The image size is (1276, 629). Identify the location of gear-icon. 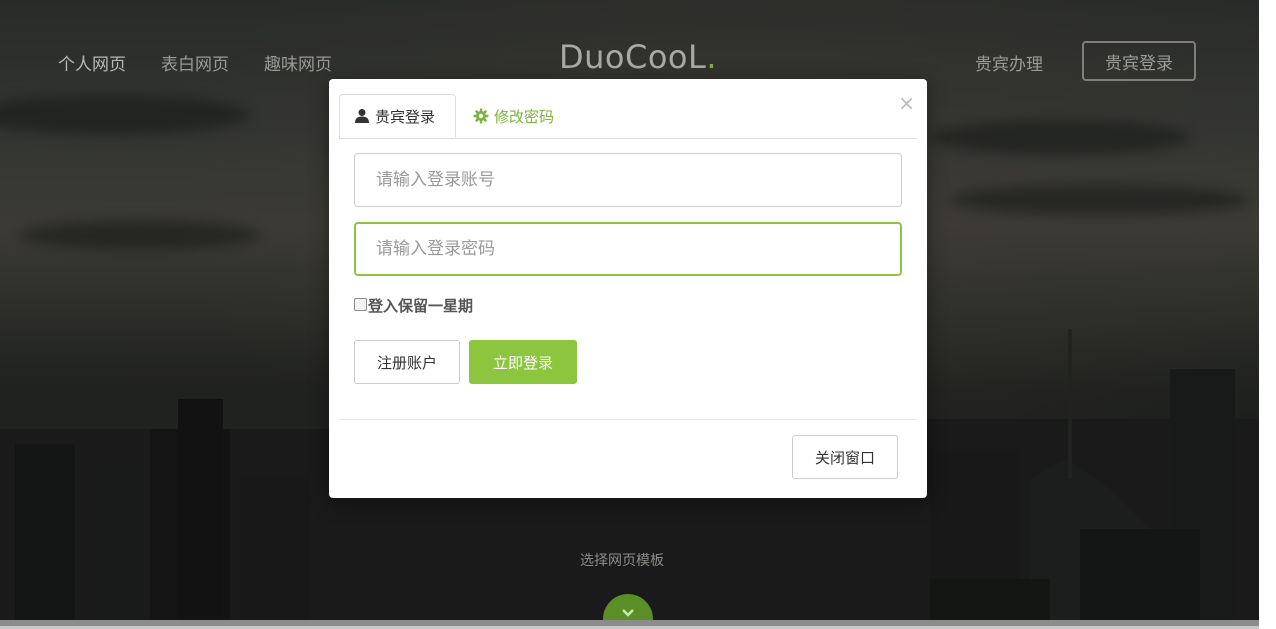
(481, 116).